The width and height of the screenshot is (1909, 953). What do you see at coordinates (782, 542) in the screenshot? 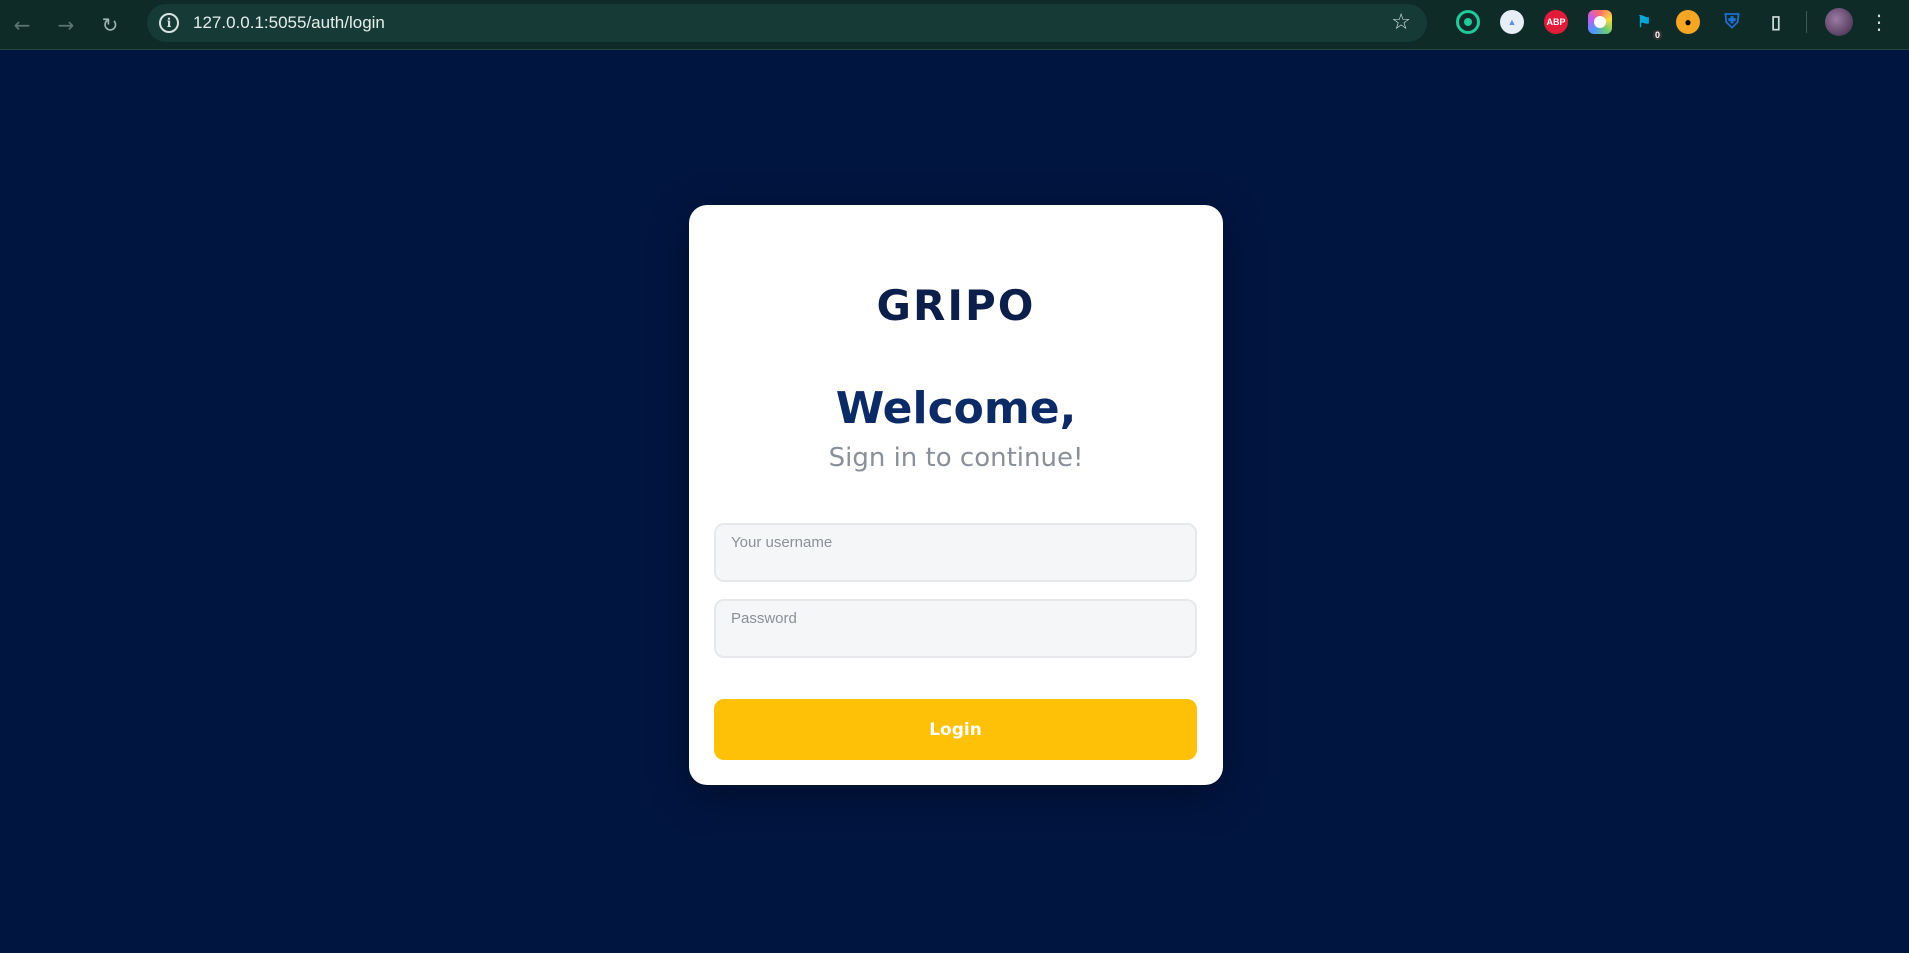
I see `username-label: Your username` at bounding box center [782, 542].